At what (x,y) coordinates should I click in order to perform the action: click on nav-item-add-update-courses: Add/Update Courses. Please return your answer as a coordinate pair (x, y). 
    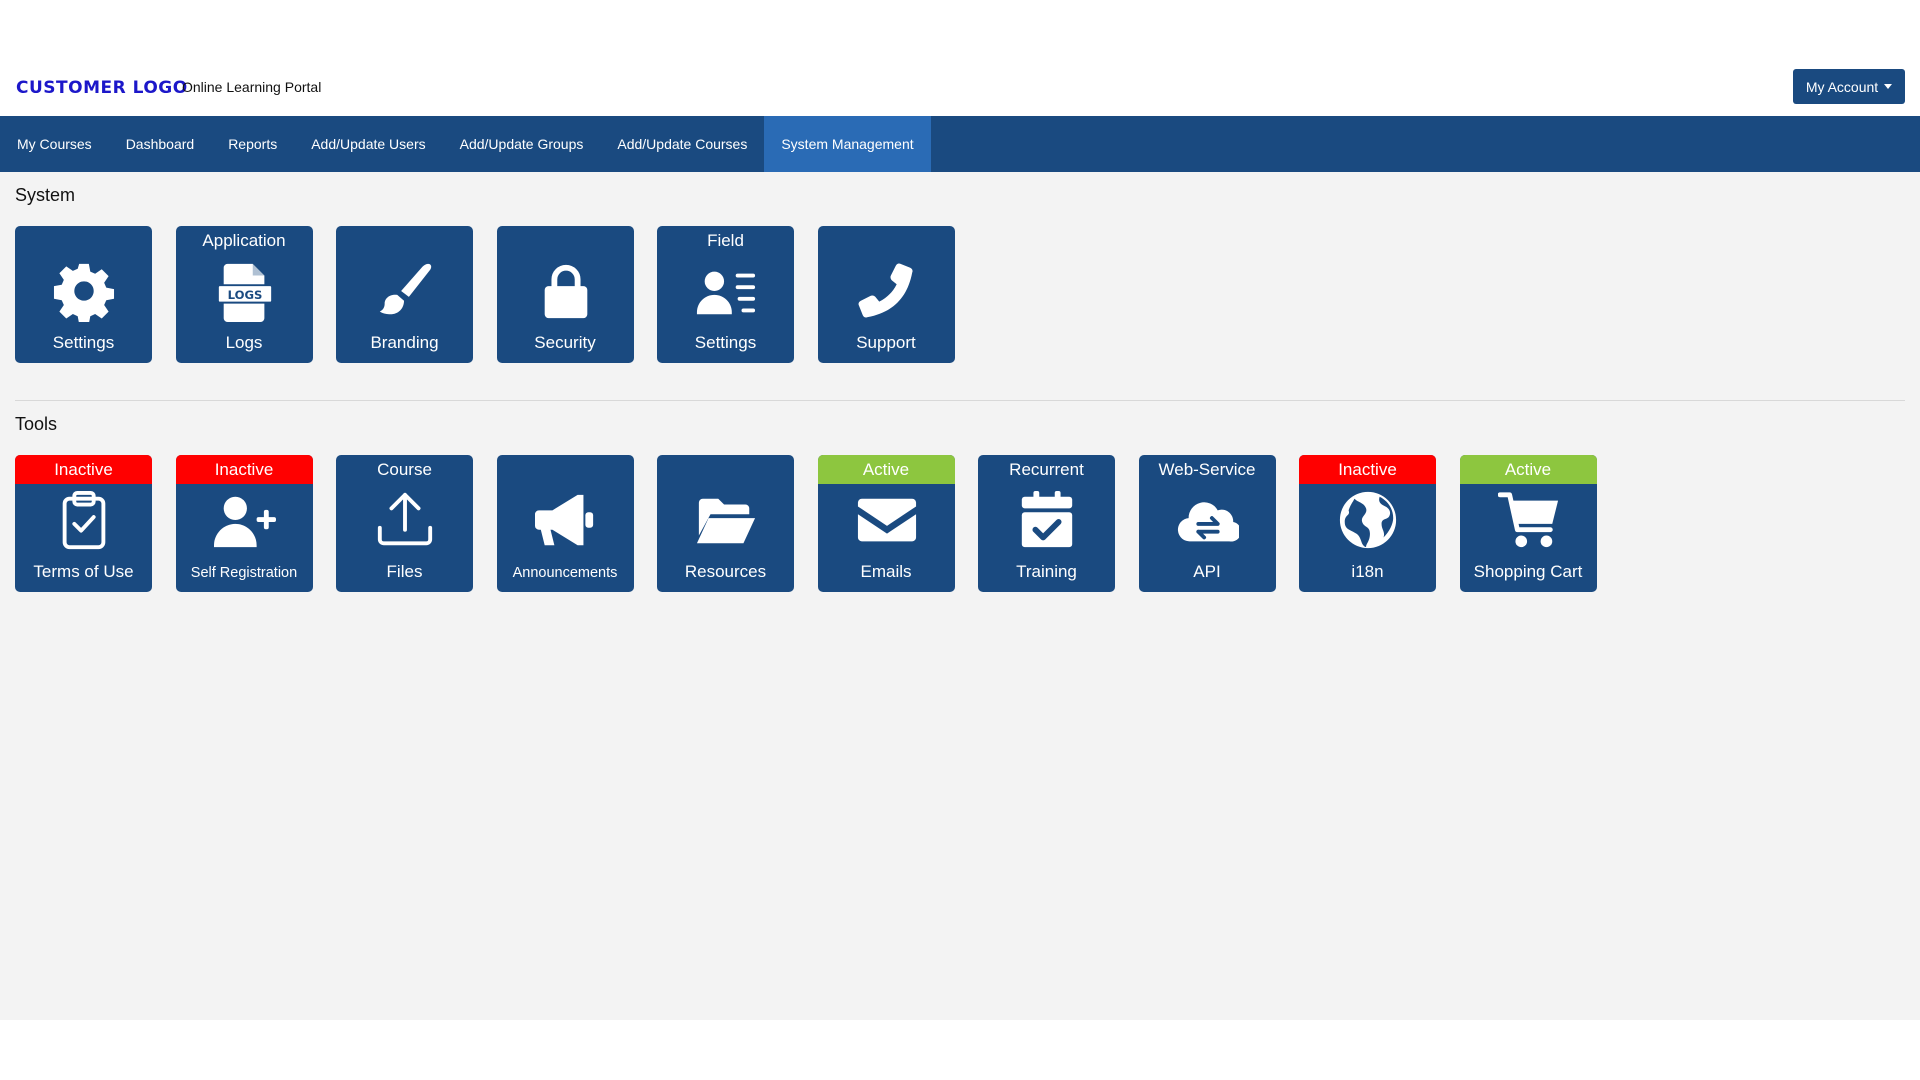
    Looking at the image, I should click on (682, 144).